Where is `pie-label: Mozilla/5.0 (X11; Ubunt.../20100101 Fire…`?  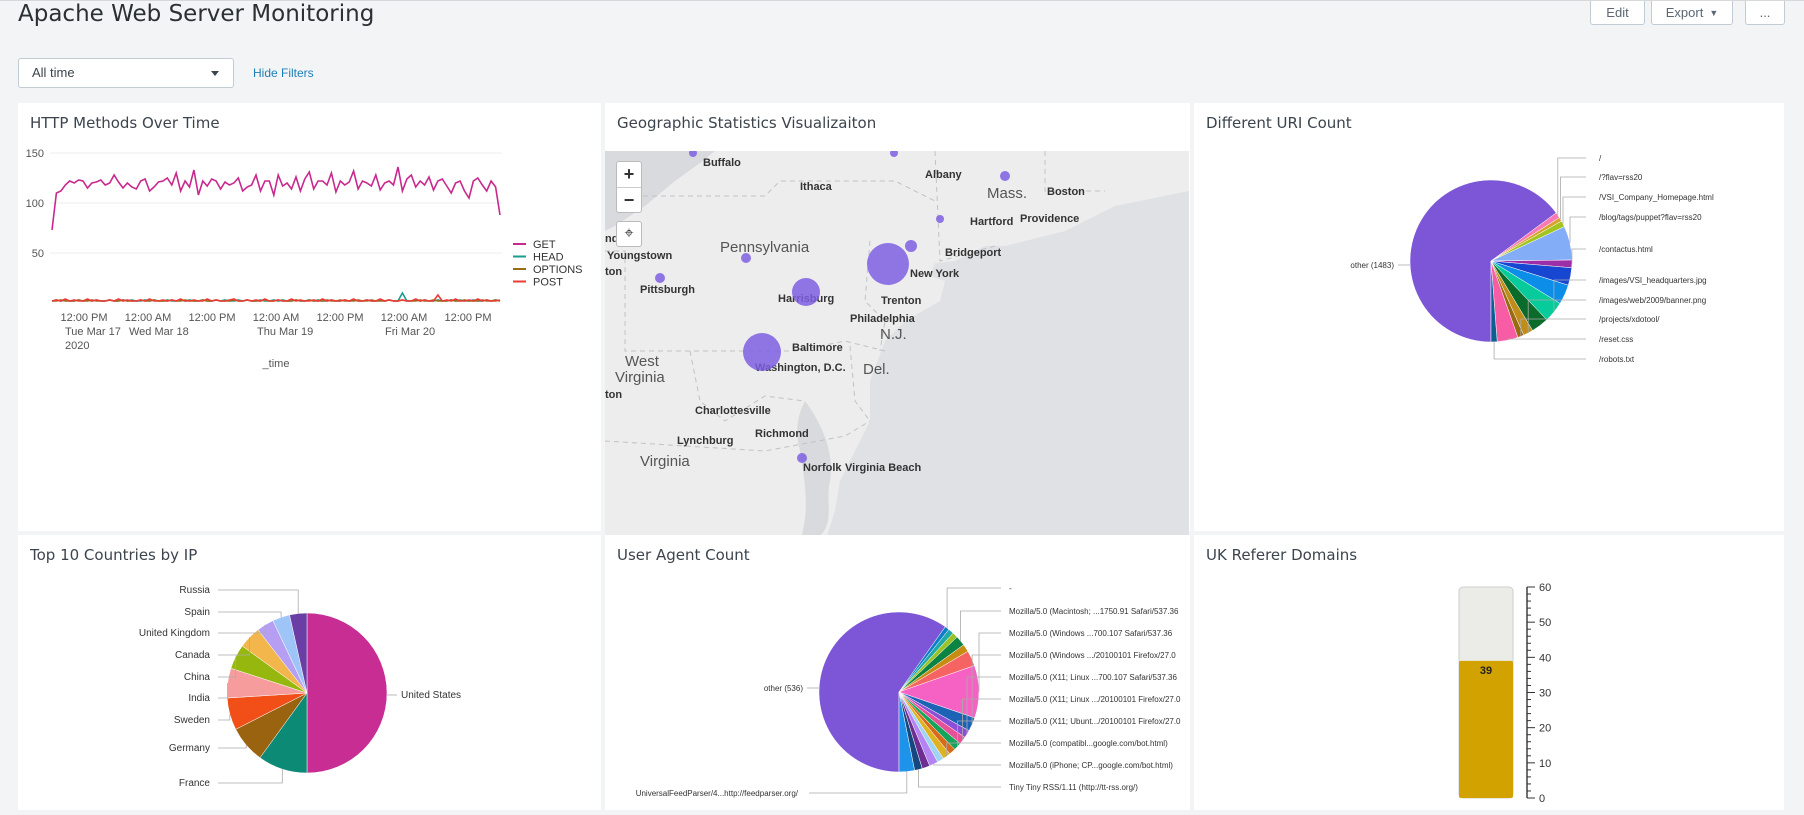
pie-label: Mozilla/5.0 (X11; Ubunt.../20100101 Fire… is located at coordinates (1095, 721).